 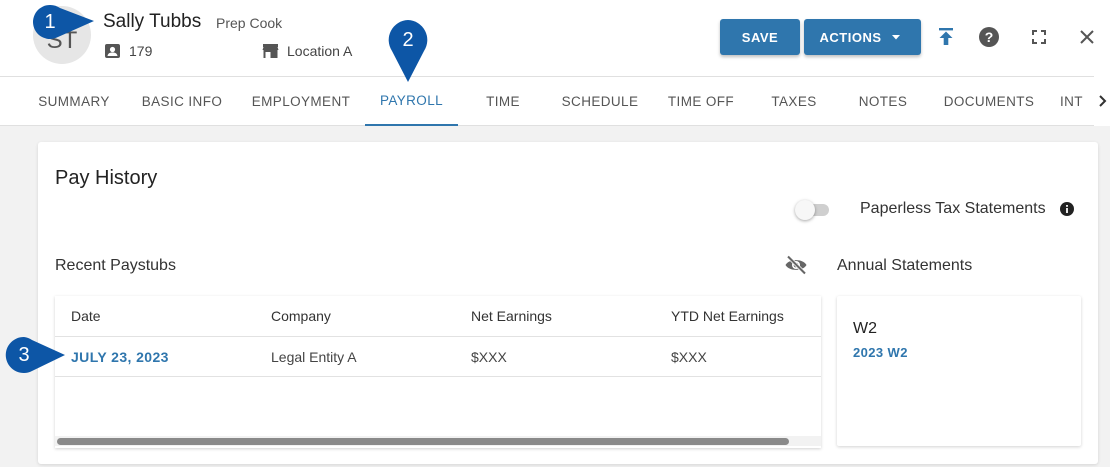 What do you see at coordinates (112, 51) in the screenshot?
I see `id-badge-icon` at bounding box center [112, 51].